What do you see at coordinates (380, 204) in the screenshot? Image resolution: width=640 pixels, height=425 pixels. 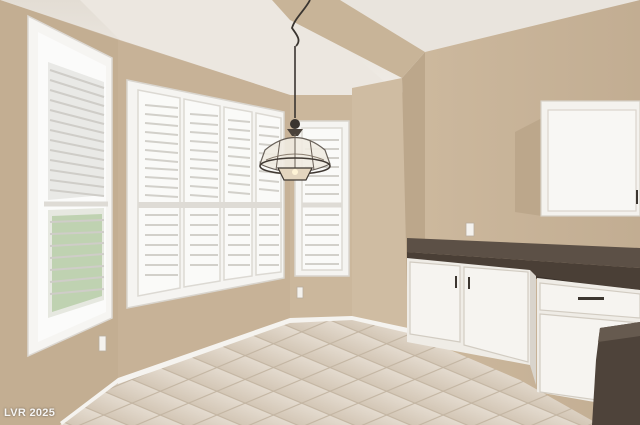 I see `wall-pillar` at bounding box center [380, 204].